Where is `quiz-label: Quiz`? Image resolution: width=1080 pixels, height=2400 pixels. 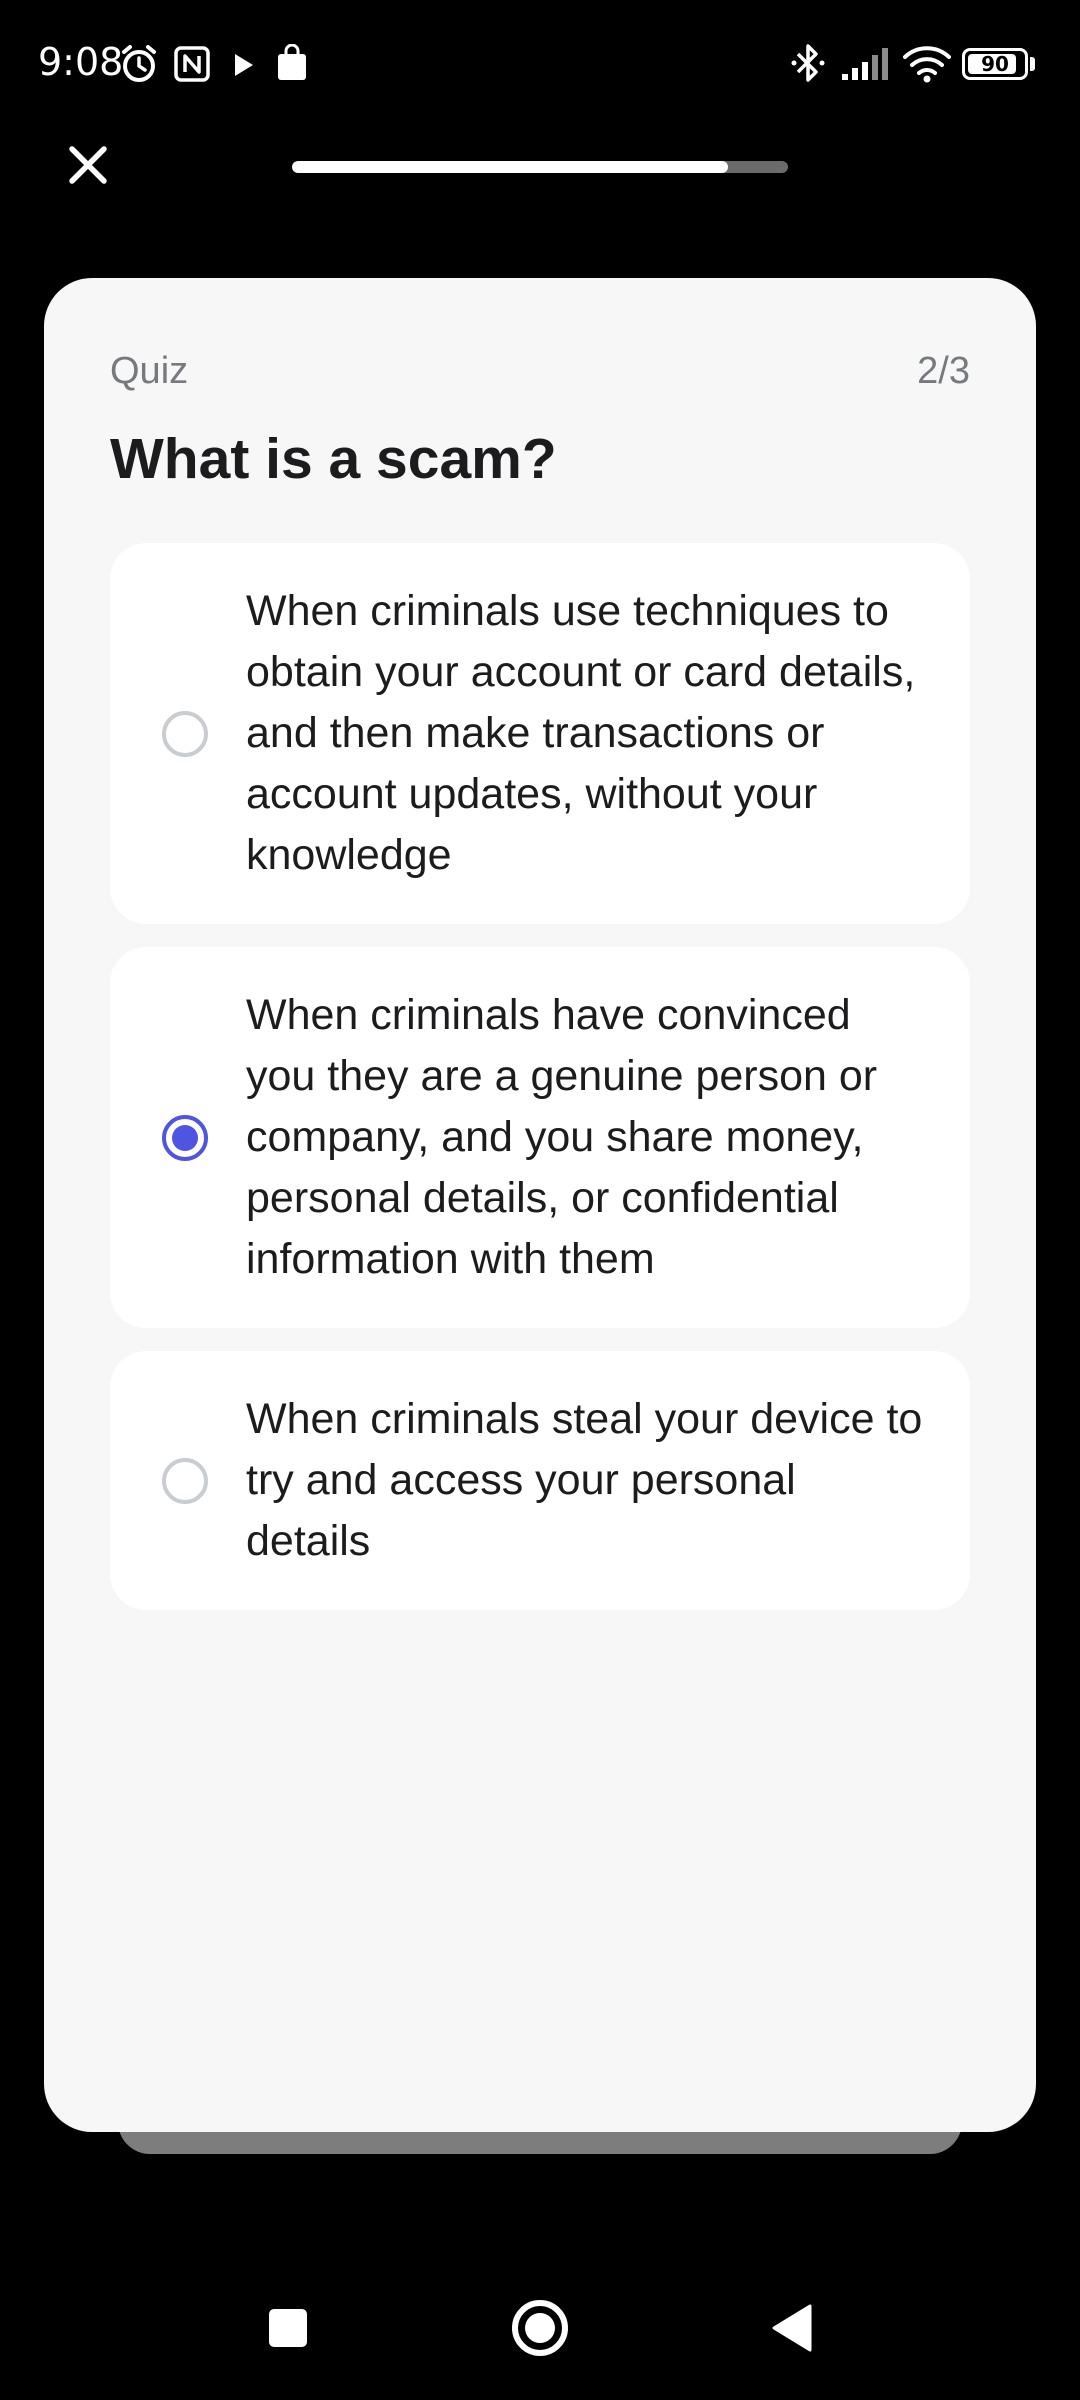
quiz-label: Quiz is located at coordinates (149, 371).